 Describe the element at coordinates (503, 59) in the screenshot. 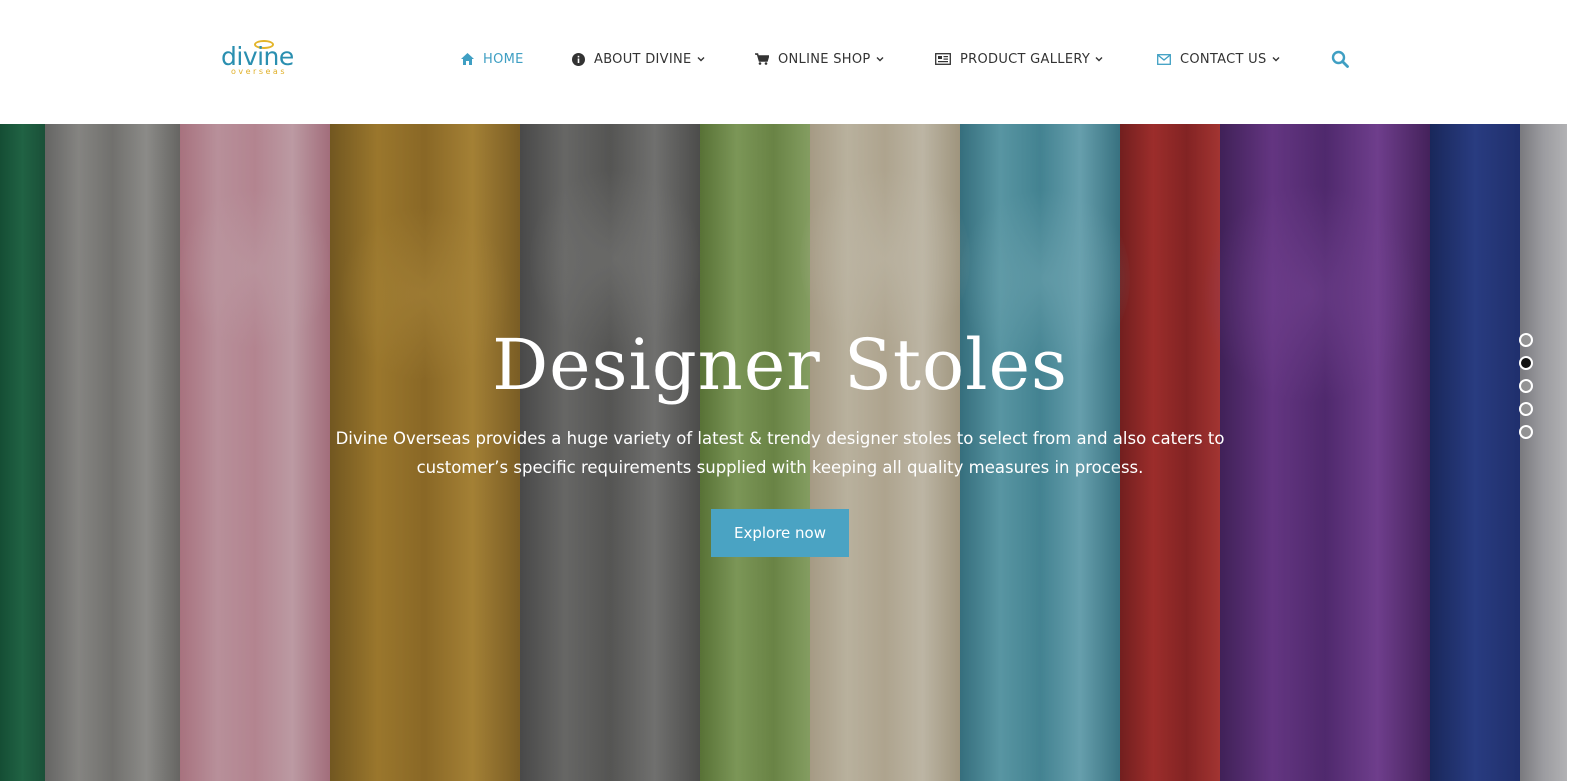

I see `nav-item-label: HOME` at that location.